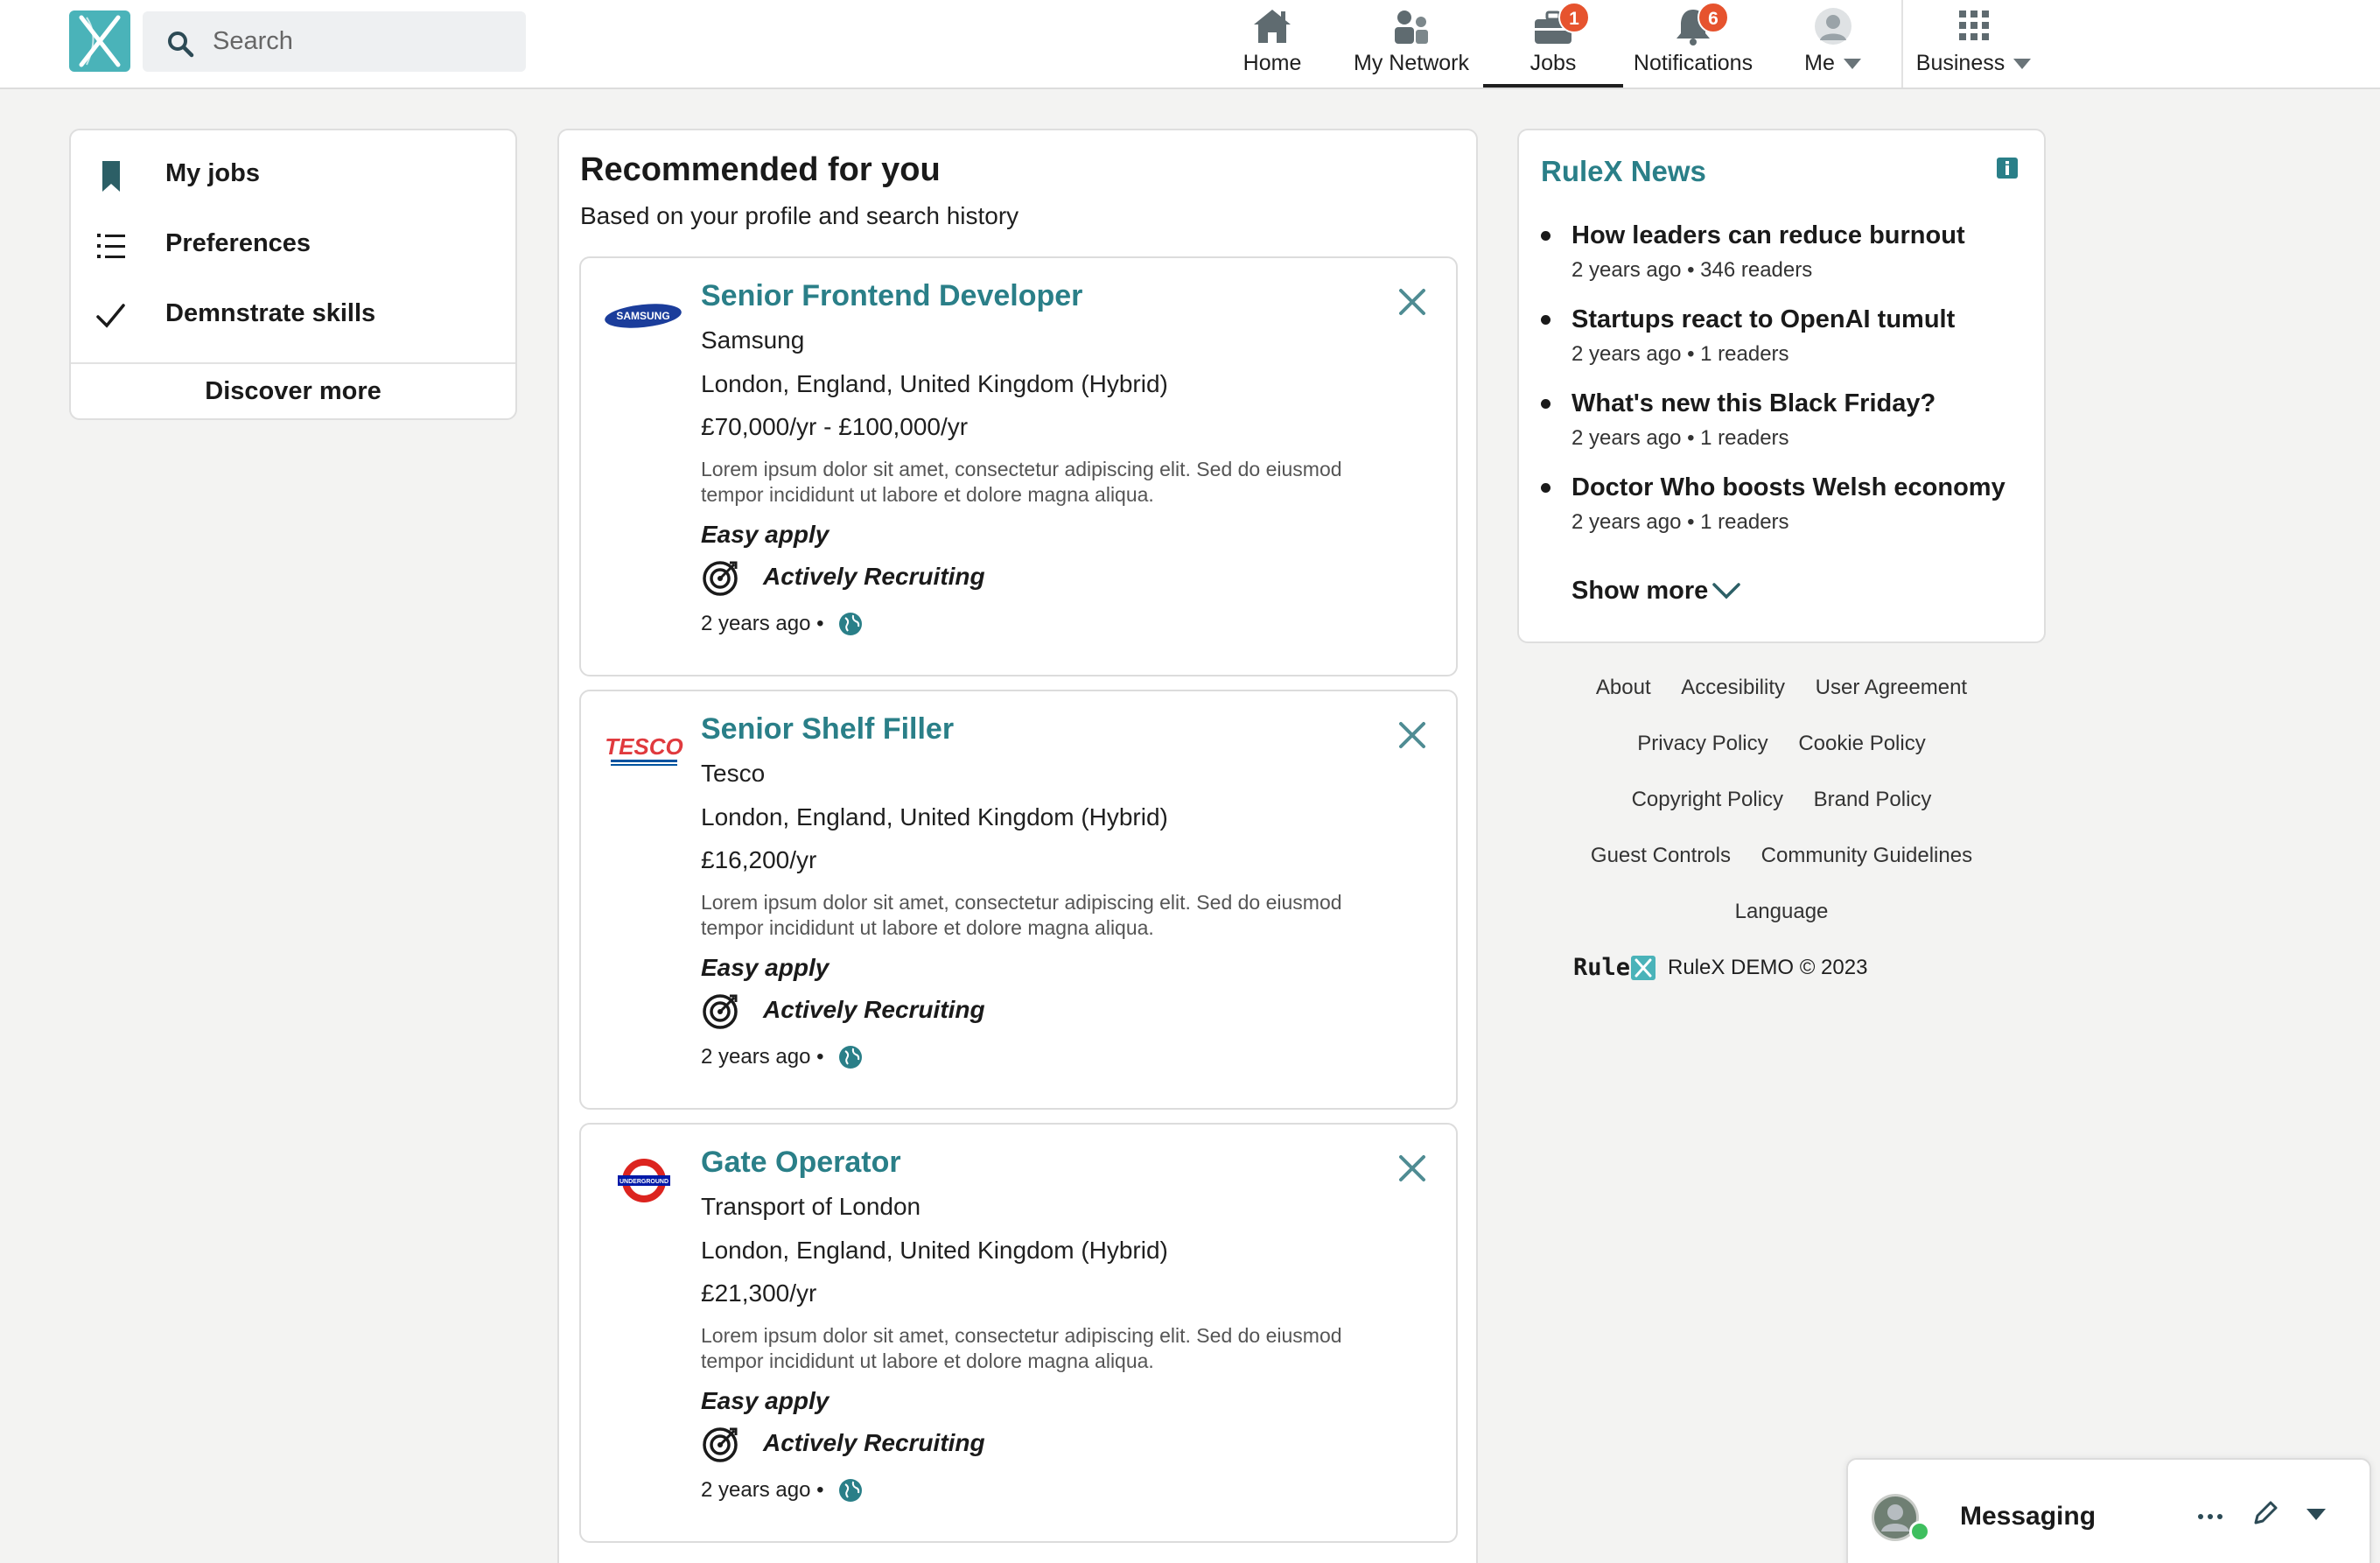  Describe the element at coordinates (295, 175) in the screenshot. I see `sidebar-item-my-jobs: My jobs` at that location.